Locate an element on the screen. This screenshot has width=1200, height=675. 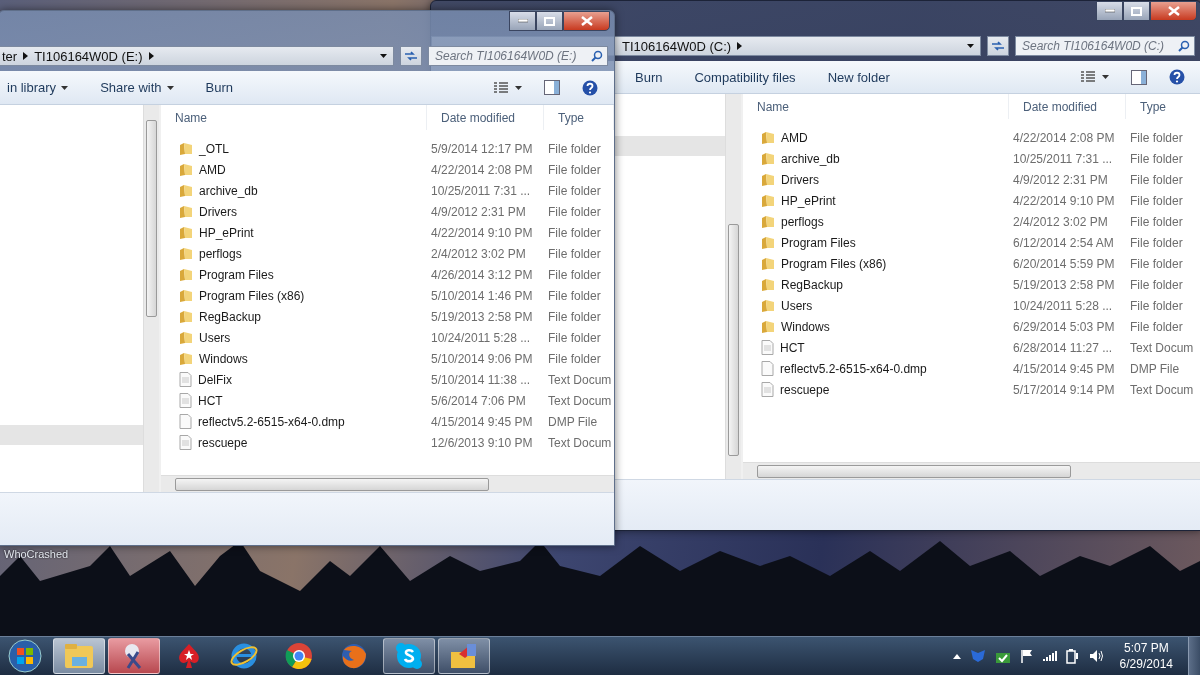
file-row: _OTL 5/9/2014 12:17 PM File folder is located at coordinates (387, 148).